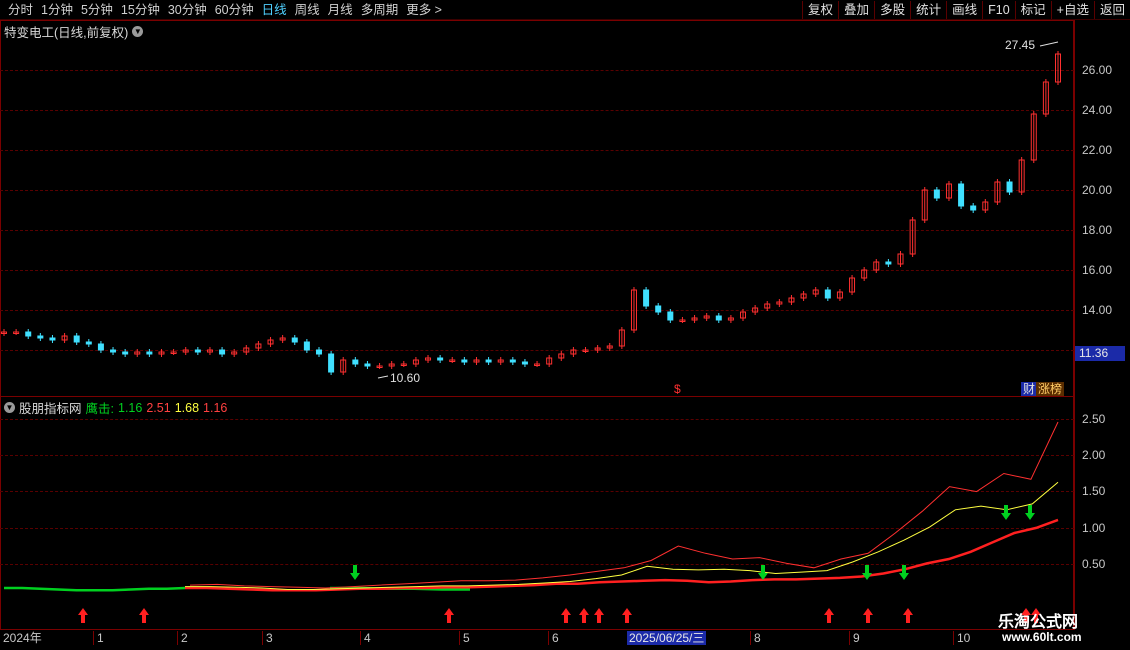 The image size is (1130, 650). I want to click on dollar-marker: $, so click(677, 389).